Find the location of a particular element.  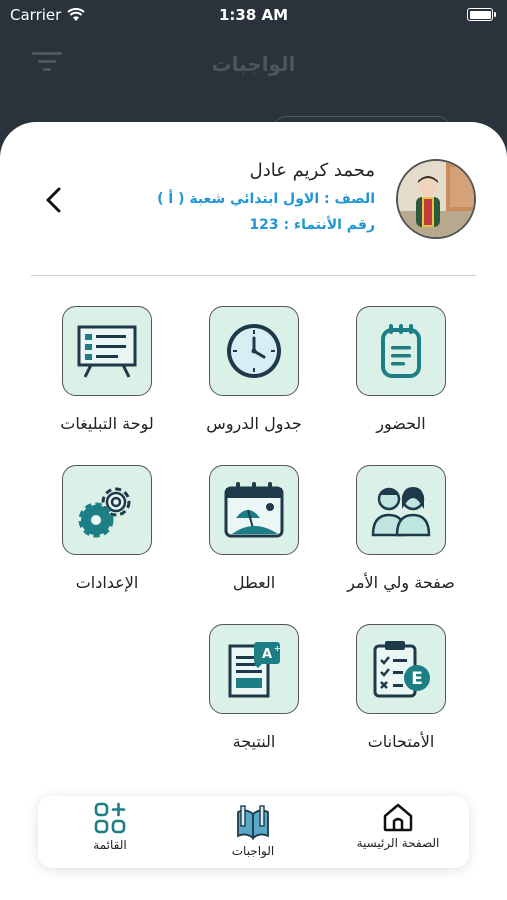

avatar is located at coordinates (436, 199).